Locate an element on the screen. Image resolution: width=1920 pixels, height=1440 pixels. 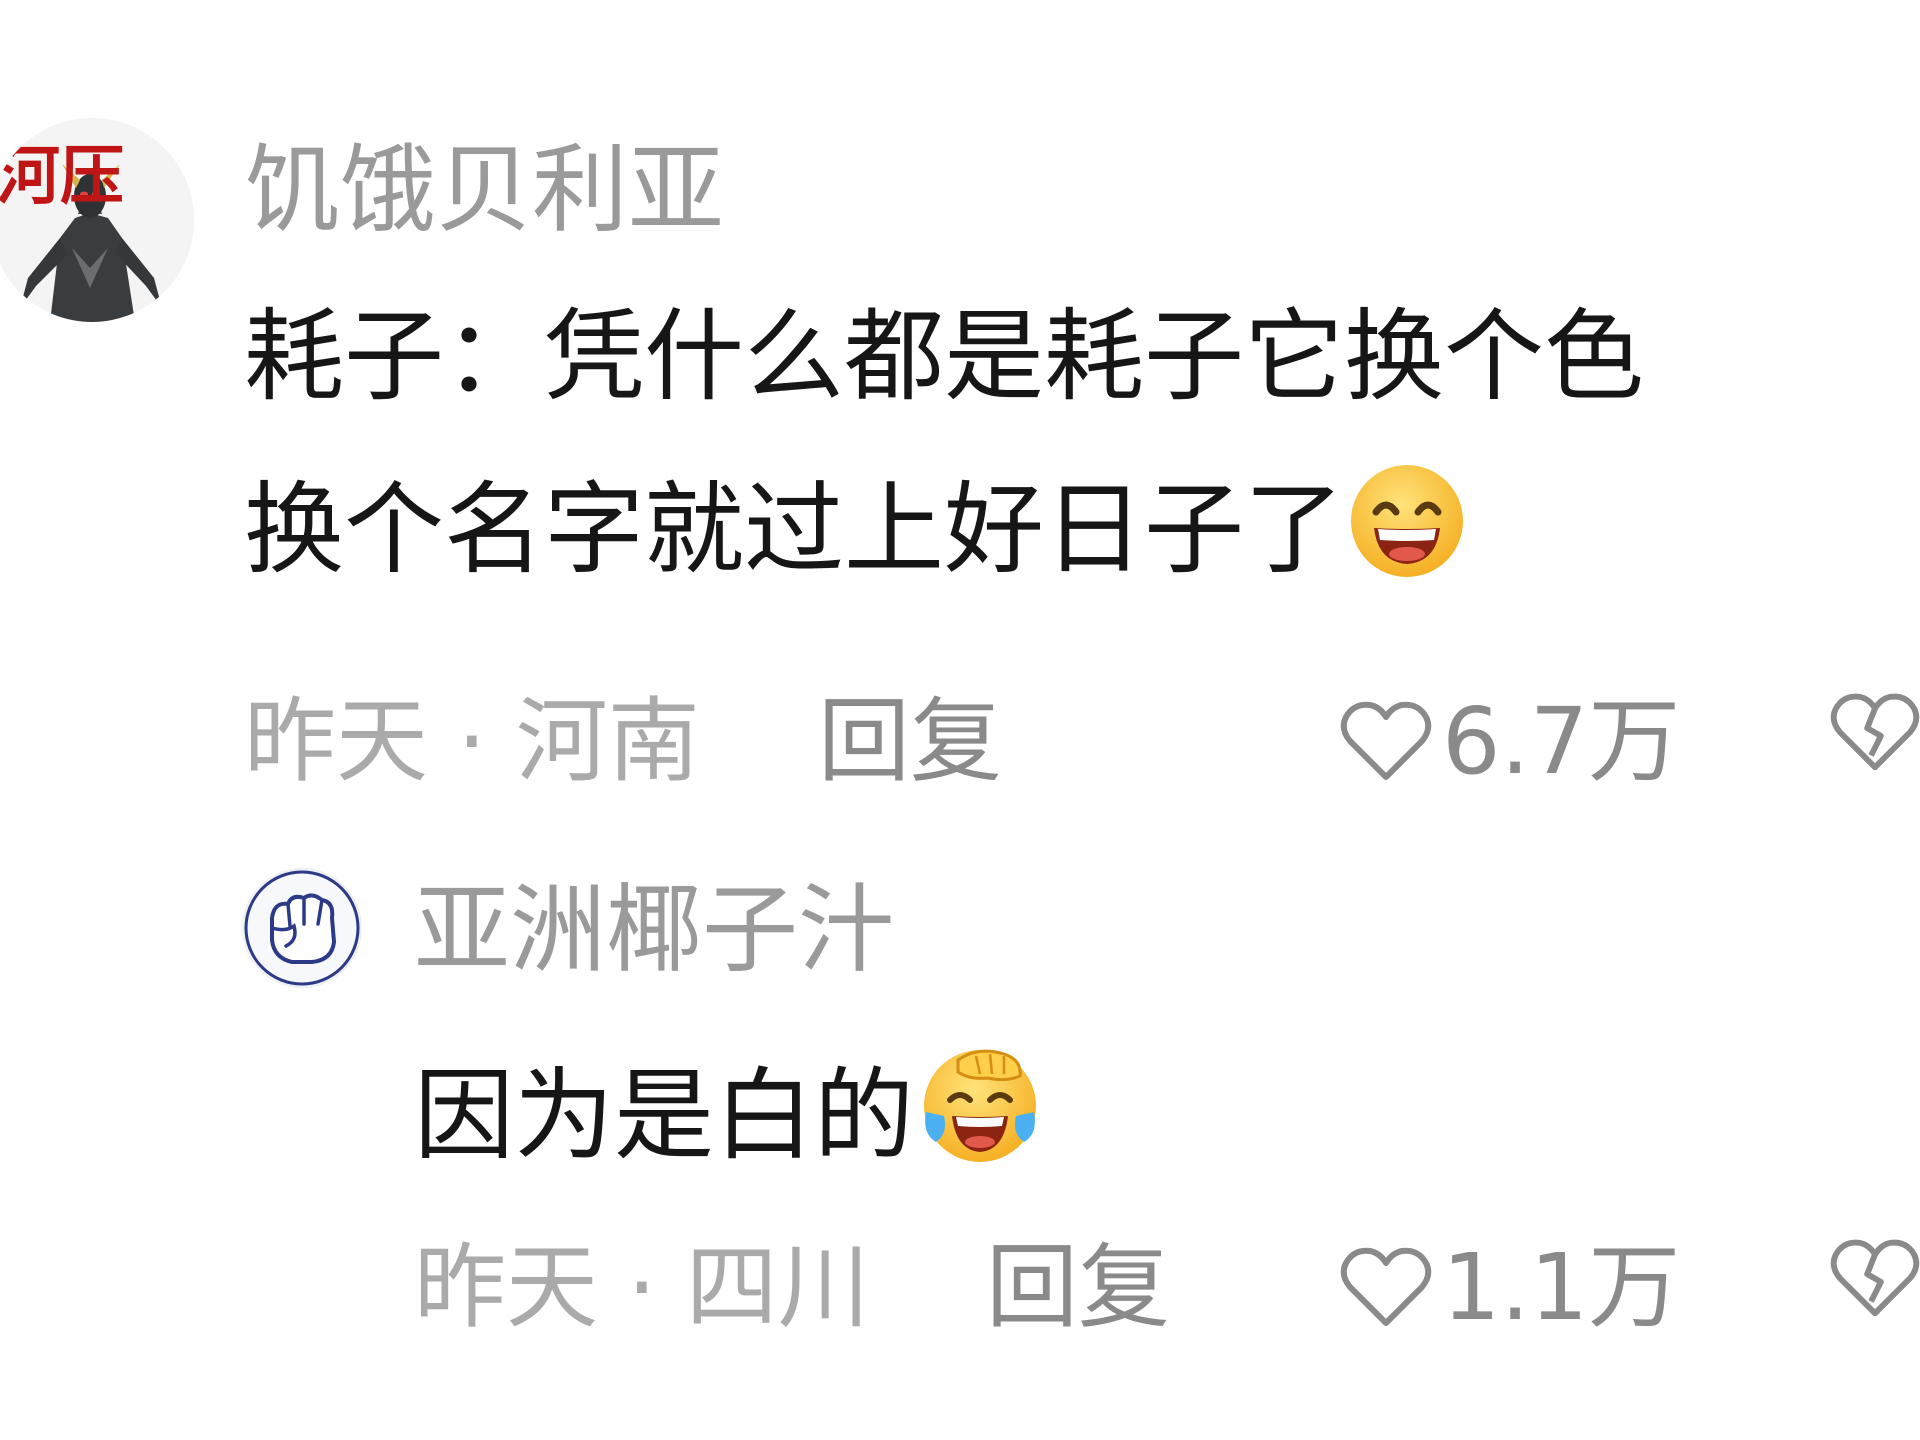
fist-avatar-icon is located at coordinates (302, 928).